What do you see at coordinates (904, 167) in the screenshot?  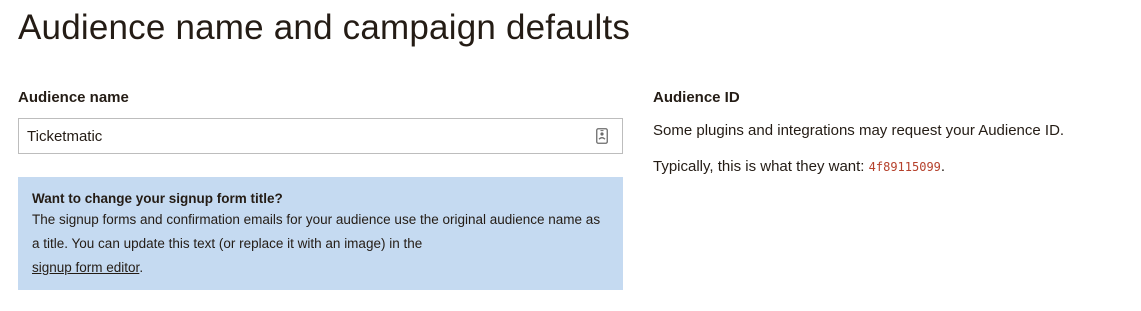 I see `audience-id-value: 4f89115099` at bounding box center [904, 167].